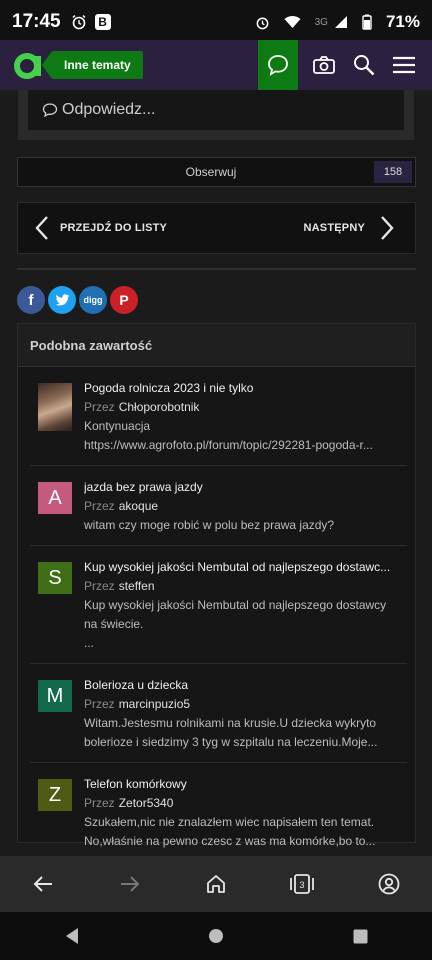 This screenshot has height=960, width=432. I want to click on tabs-button: 3, so click(302, 884).